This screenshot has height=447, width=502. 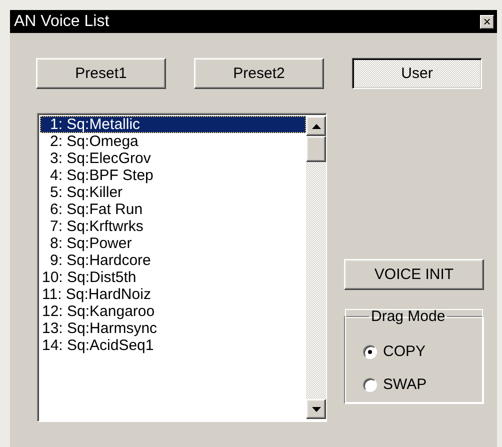 I want to click on down-arrow-icon, so click(x=316, y=409).